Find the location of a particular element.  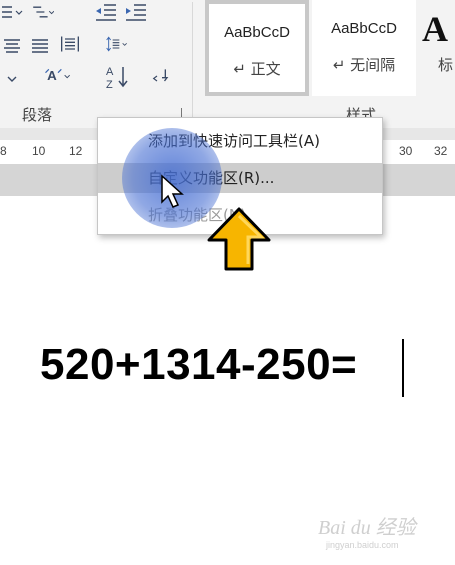

svg-text: Z is located at coordinates (109, 84).